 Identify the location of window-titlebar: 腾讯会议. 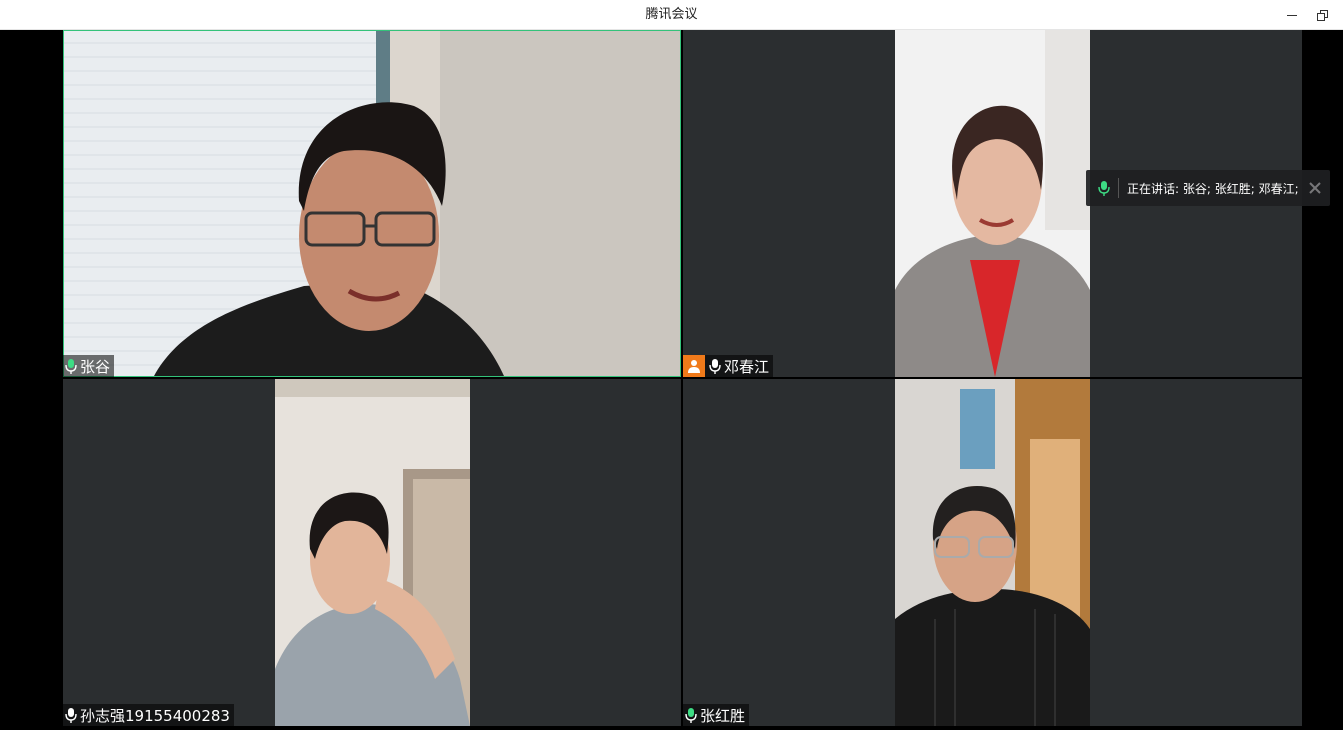
(671, 15).